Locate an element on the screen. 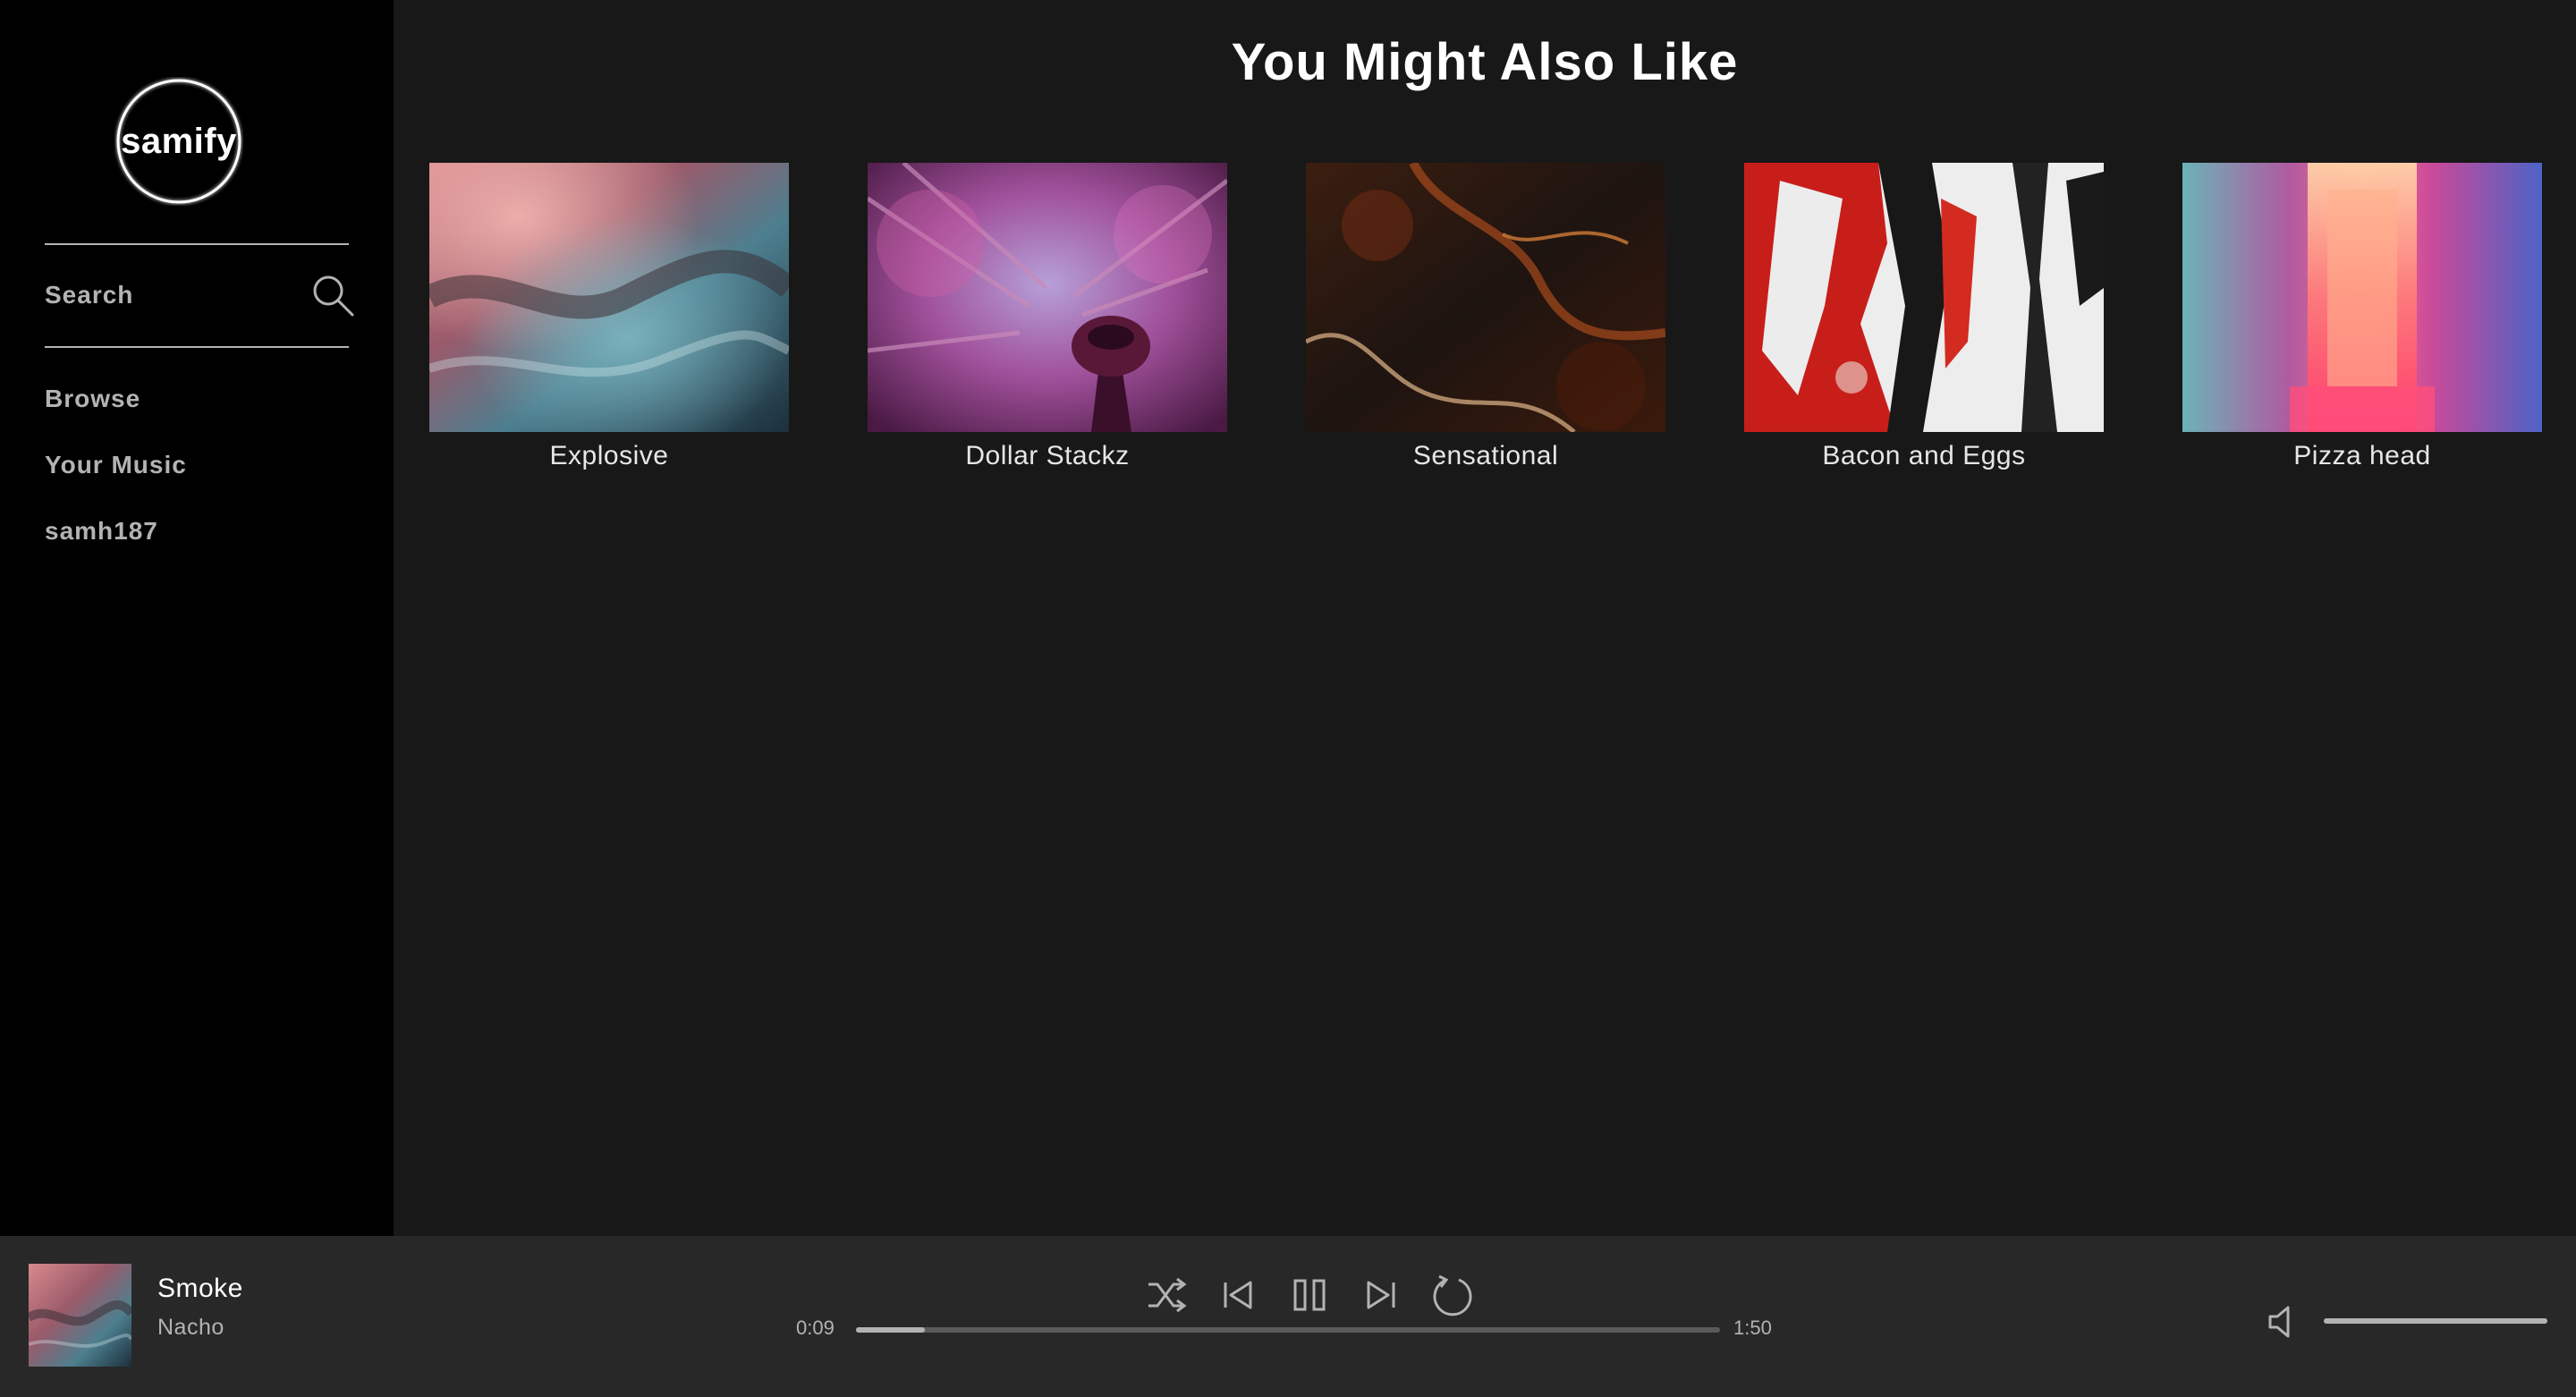  search-label: Search is located at coordinates (89, 295).